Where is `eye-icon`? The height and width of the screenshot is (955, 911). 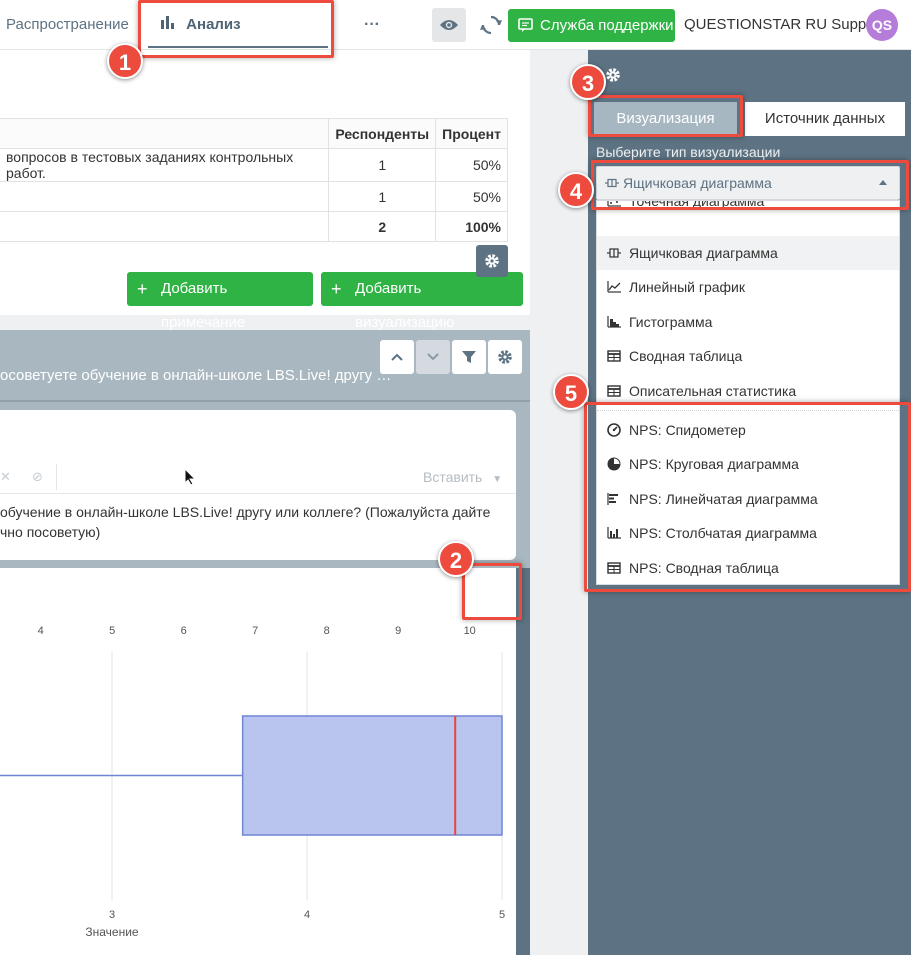
eye-icon is located at coordinates (449, 25).